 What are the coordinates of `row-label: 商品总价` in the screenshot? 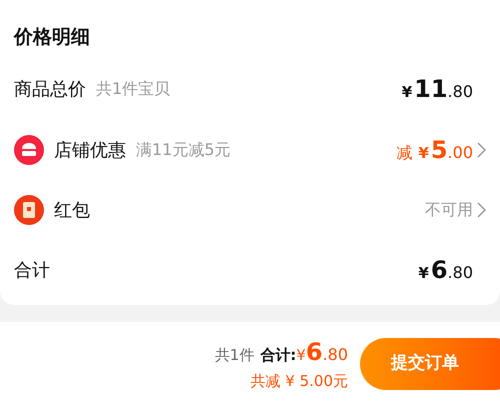 It's located at (50, 90).